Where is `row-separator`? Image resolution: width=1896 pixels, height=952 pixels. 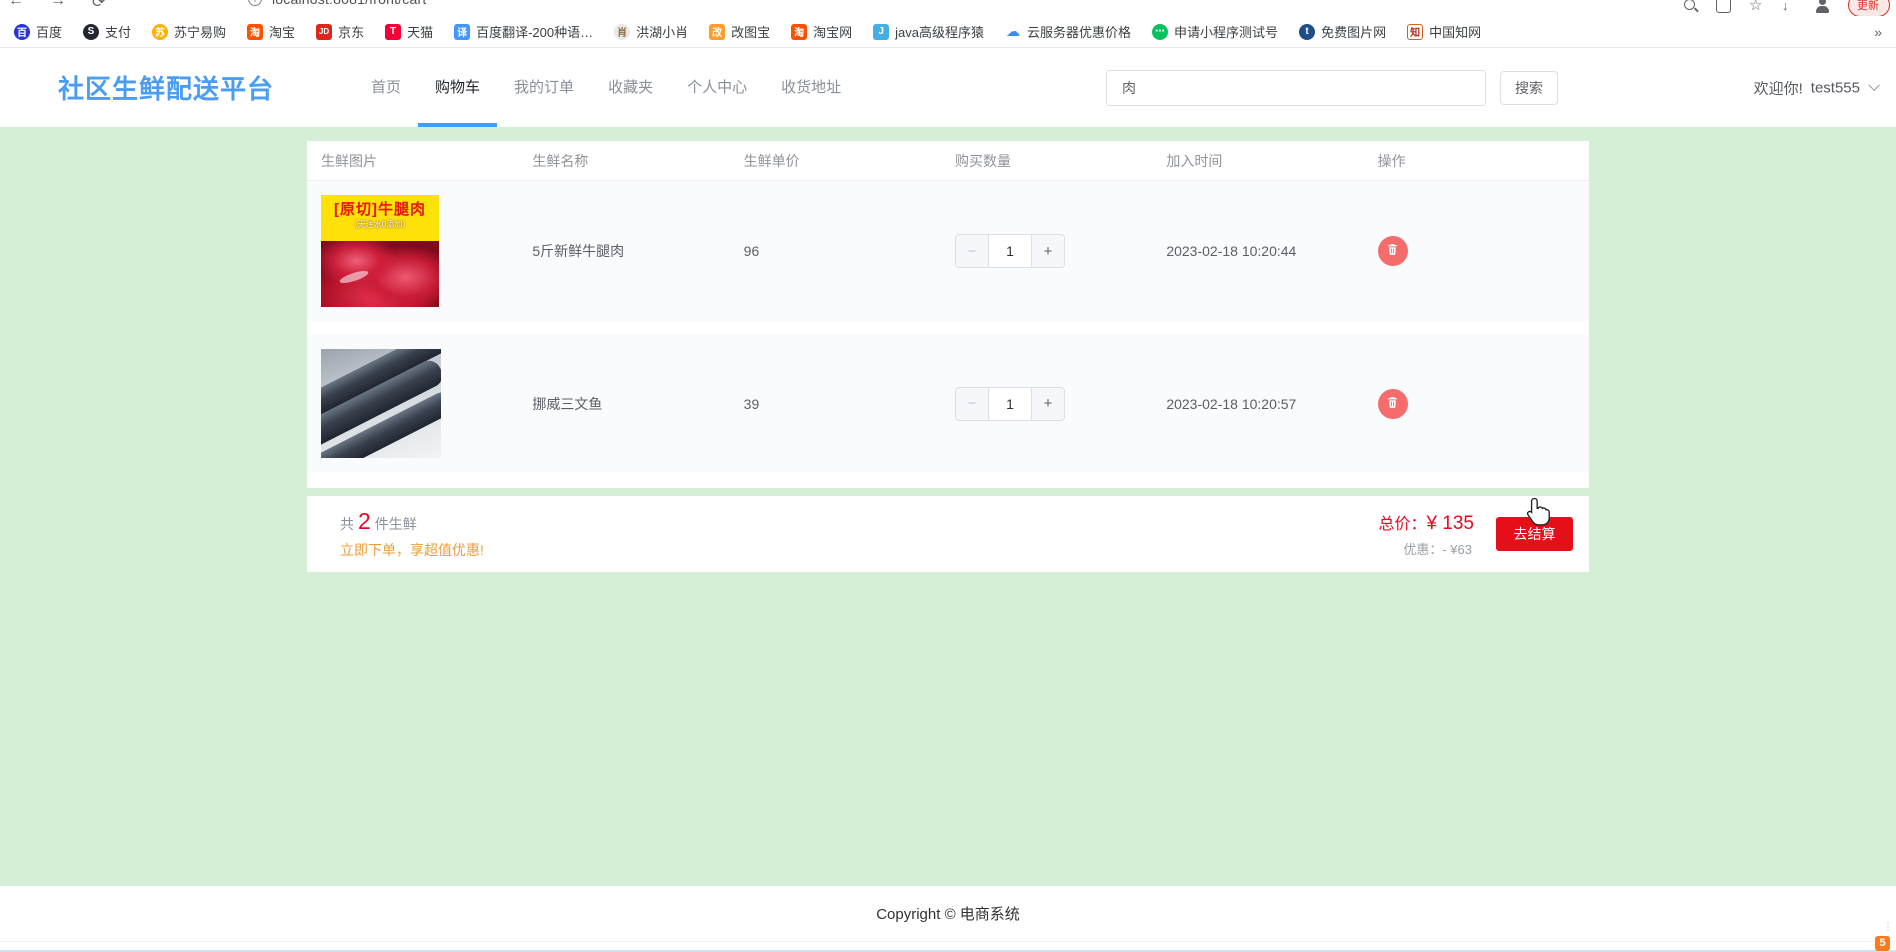 row-separator is located at coordinates (948, 328).